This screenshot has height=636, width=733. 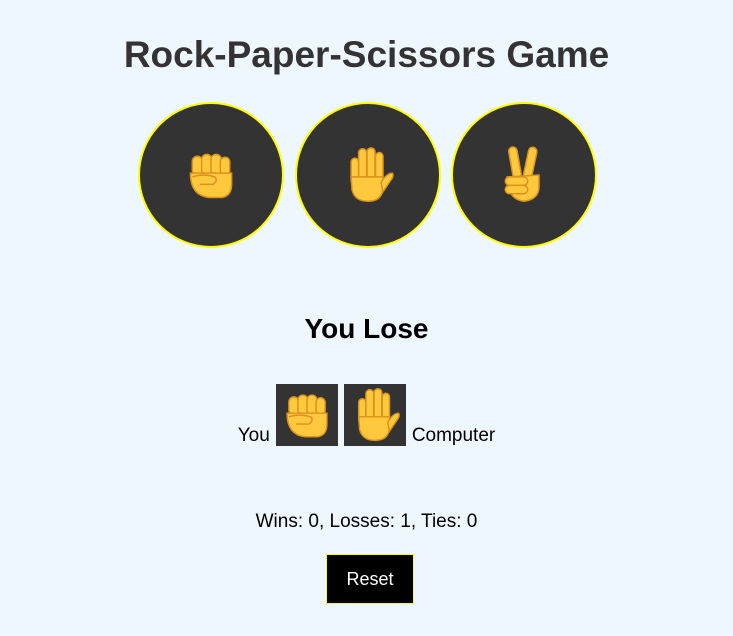 I want to click on rock-button, so click(x=211, y=175).